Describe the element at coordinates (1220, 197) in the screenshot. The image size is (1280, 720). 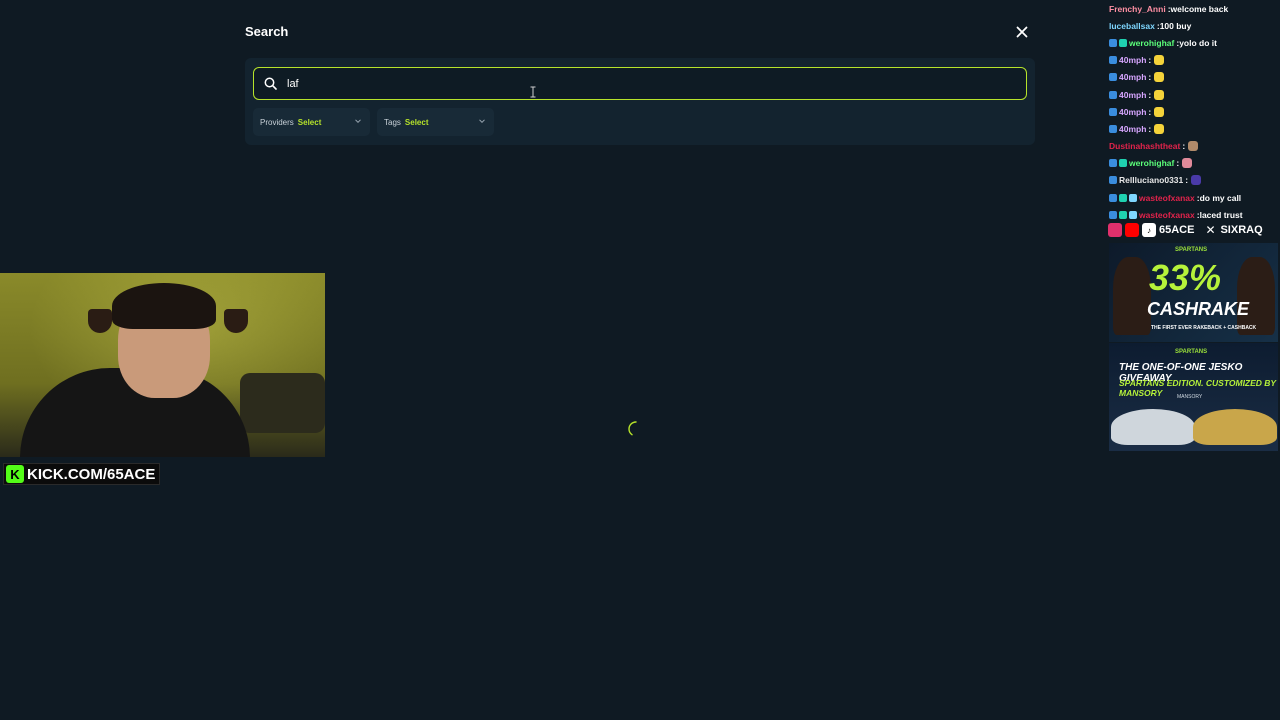
I see `chat-text: do my call` at that location.